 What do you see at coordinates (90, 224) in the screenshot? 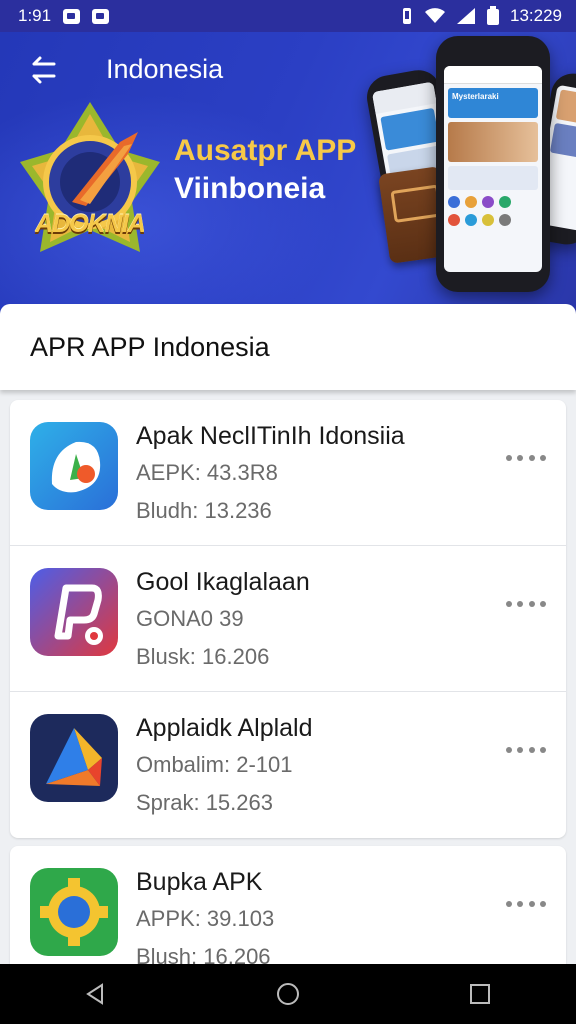
I see `logo-text: ADOKNIA` at bounding box center [90, 224].